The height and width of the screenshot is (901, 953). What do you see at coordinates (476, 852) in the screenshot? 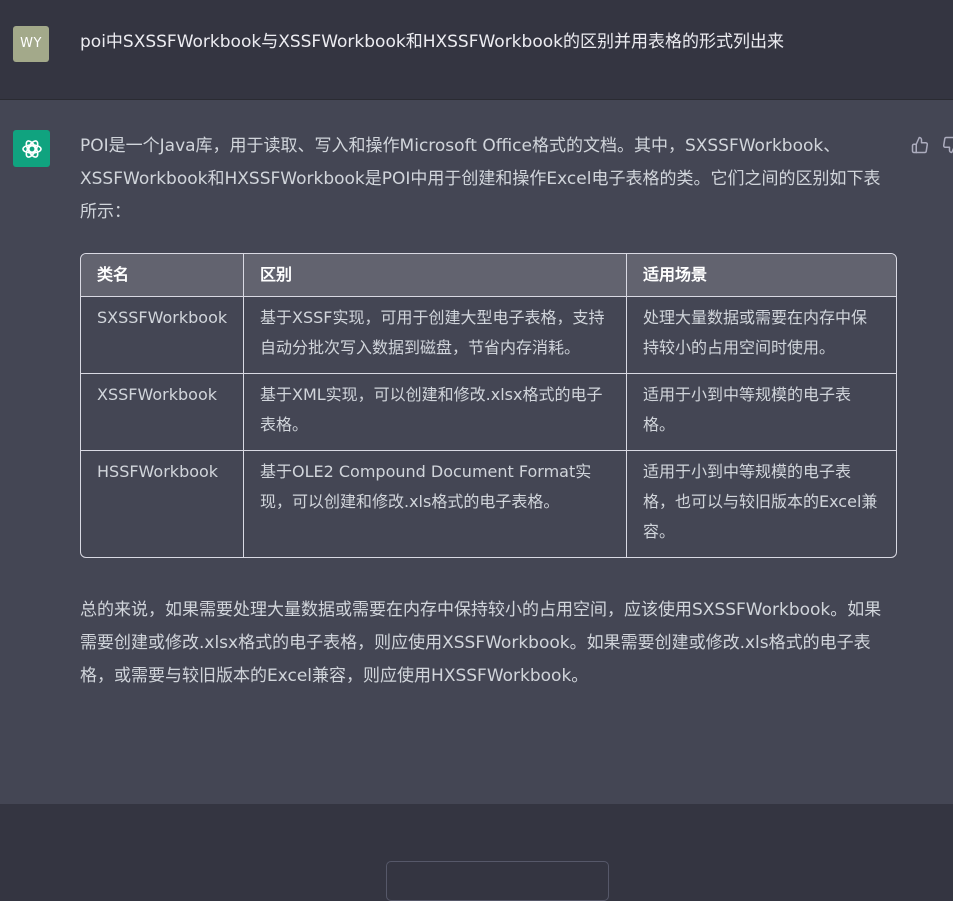
I see `bottom-input-area` at bounding box center [476, 852].